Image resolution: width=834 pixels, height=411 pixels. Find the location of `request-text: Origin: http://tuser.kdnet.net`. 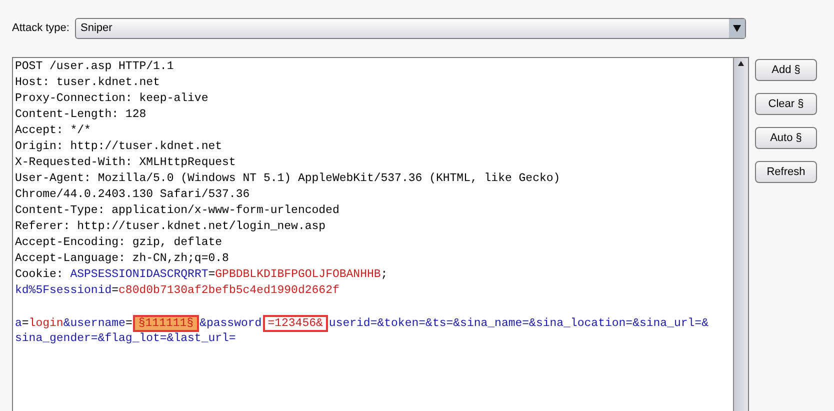

request-text: Origin: http://tuser.kdnet.net is located at coordinates (118, 146).